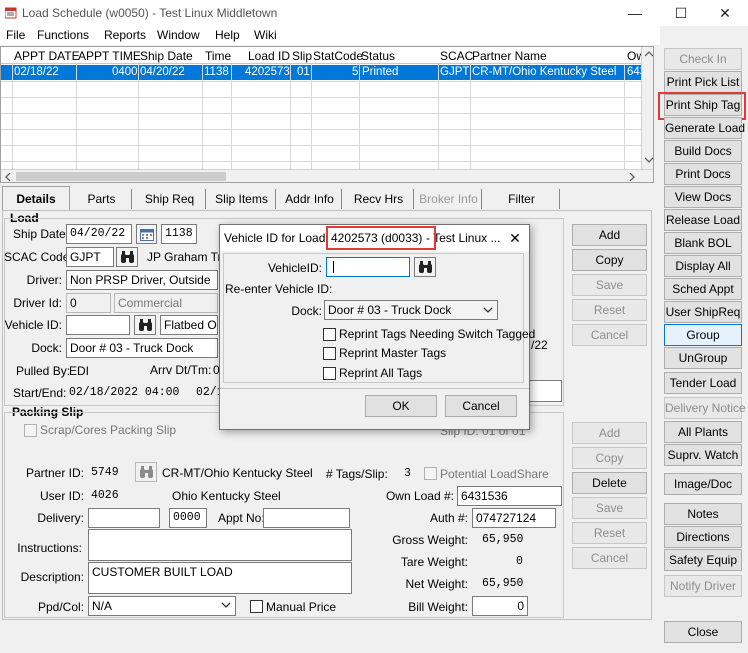 The width and height of the screenshot is (748, 653). What do you see at coordinates (302, 56) in the screenshot?
I see `col-slip: Slip` at bounding box center [302, 56].